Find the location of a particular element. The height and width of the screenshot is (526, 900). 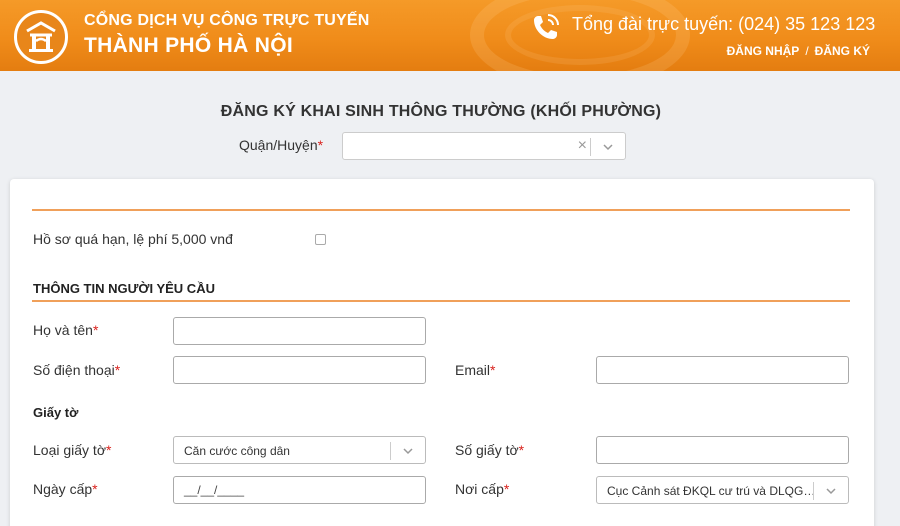

doc-number-label-text: Số giấy tờ is located at coordinates (487, 450).